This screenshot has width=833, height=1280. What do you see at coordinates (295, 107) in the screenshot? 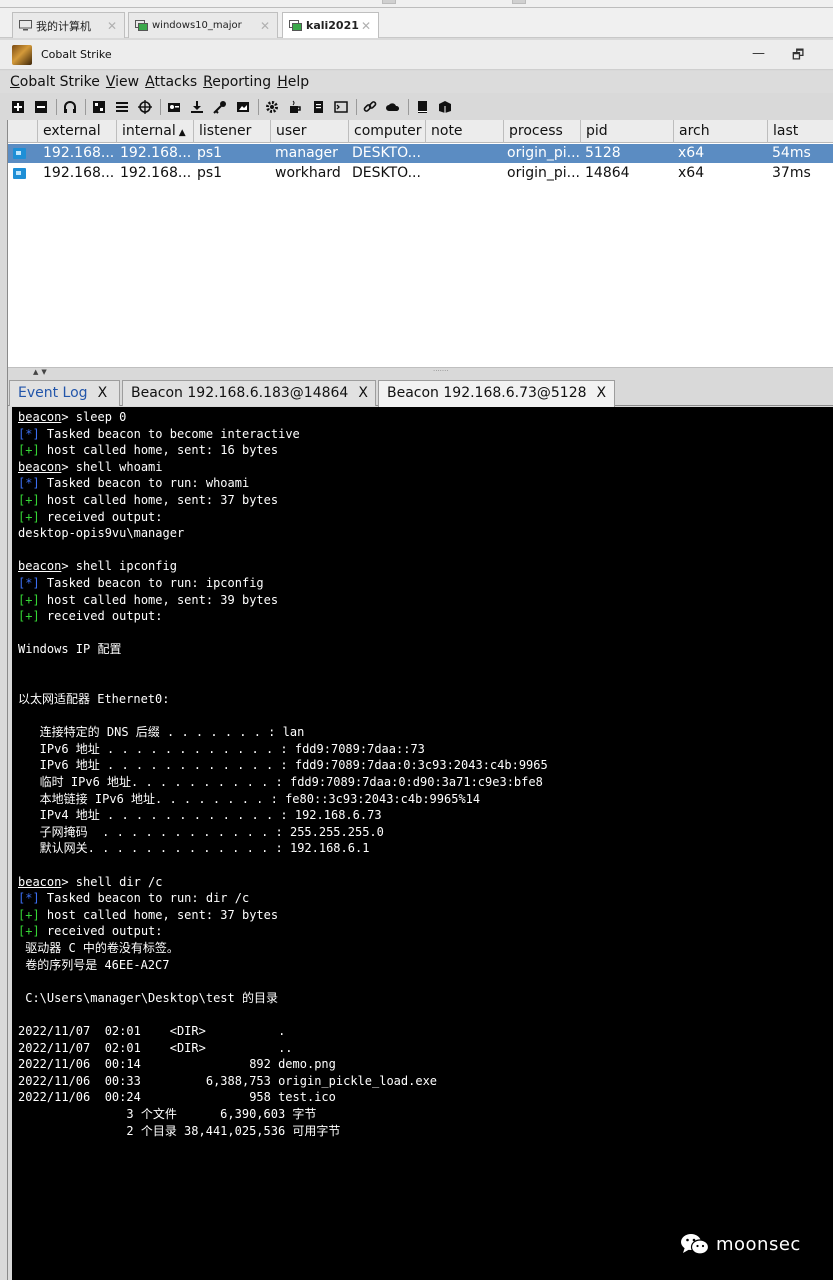
I see `coffee-payload-icon` at bounding box center [295, 107].